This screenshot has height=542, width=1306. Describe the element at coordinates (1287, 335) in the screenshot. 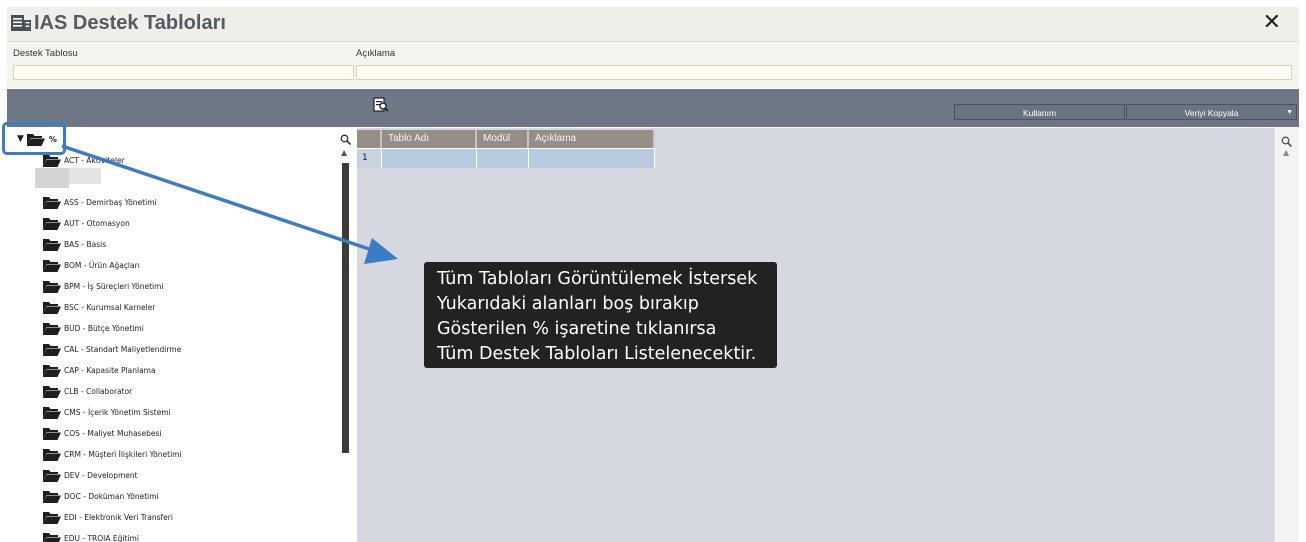

I see `grid-scrollbar: ▲` at that location.